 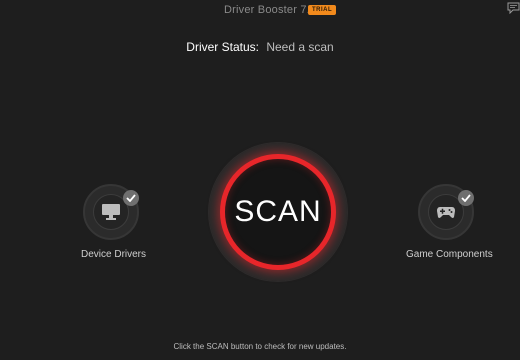 I want to click on driver-status: Driver Status: Need a scan, so click(x=260, y=47).